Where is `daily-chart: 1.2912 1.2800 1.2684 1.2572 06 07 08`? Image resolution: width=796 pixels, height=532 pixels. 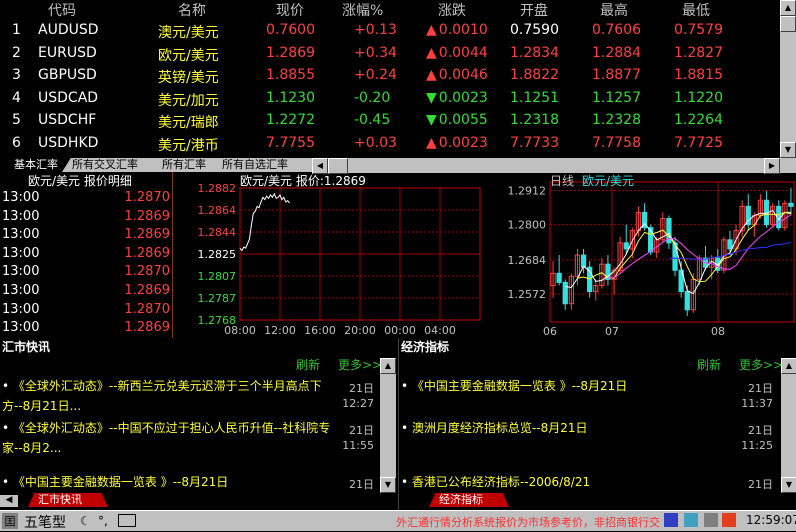
daily-chart: 1.2912 1.2800 1.2684 1.2572 06 07 08 is located at coordinates (640, 255).